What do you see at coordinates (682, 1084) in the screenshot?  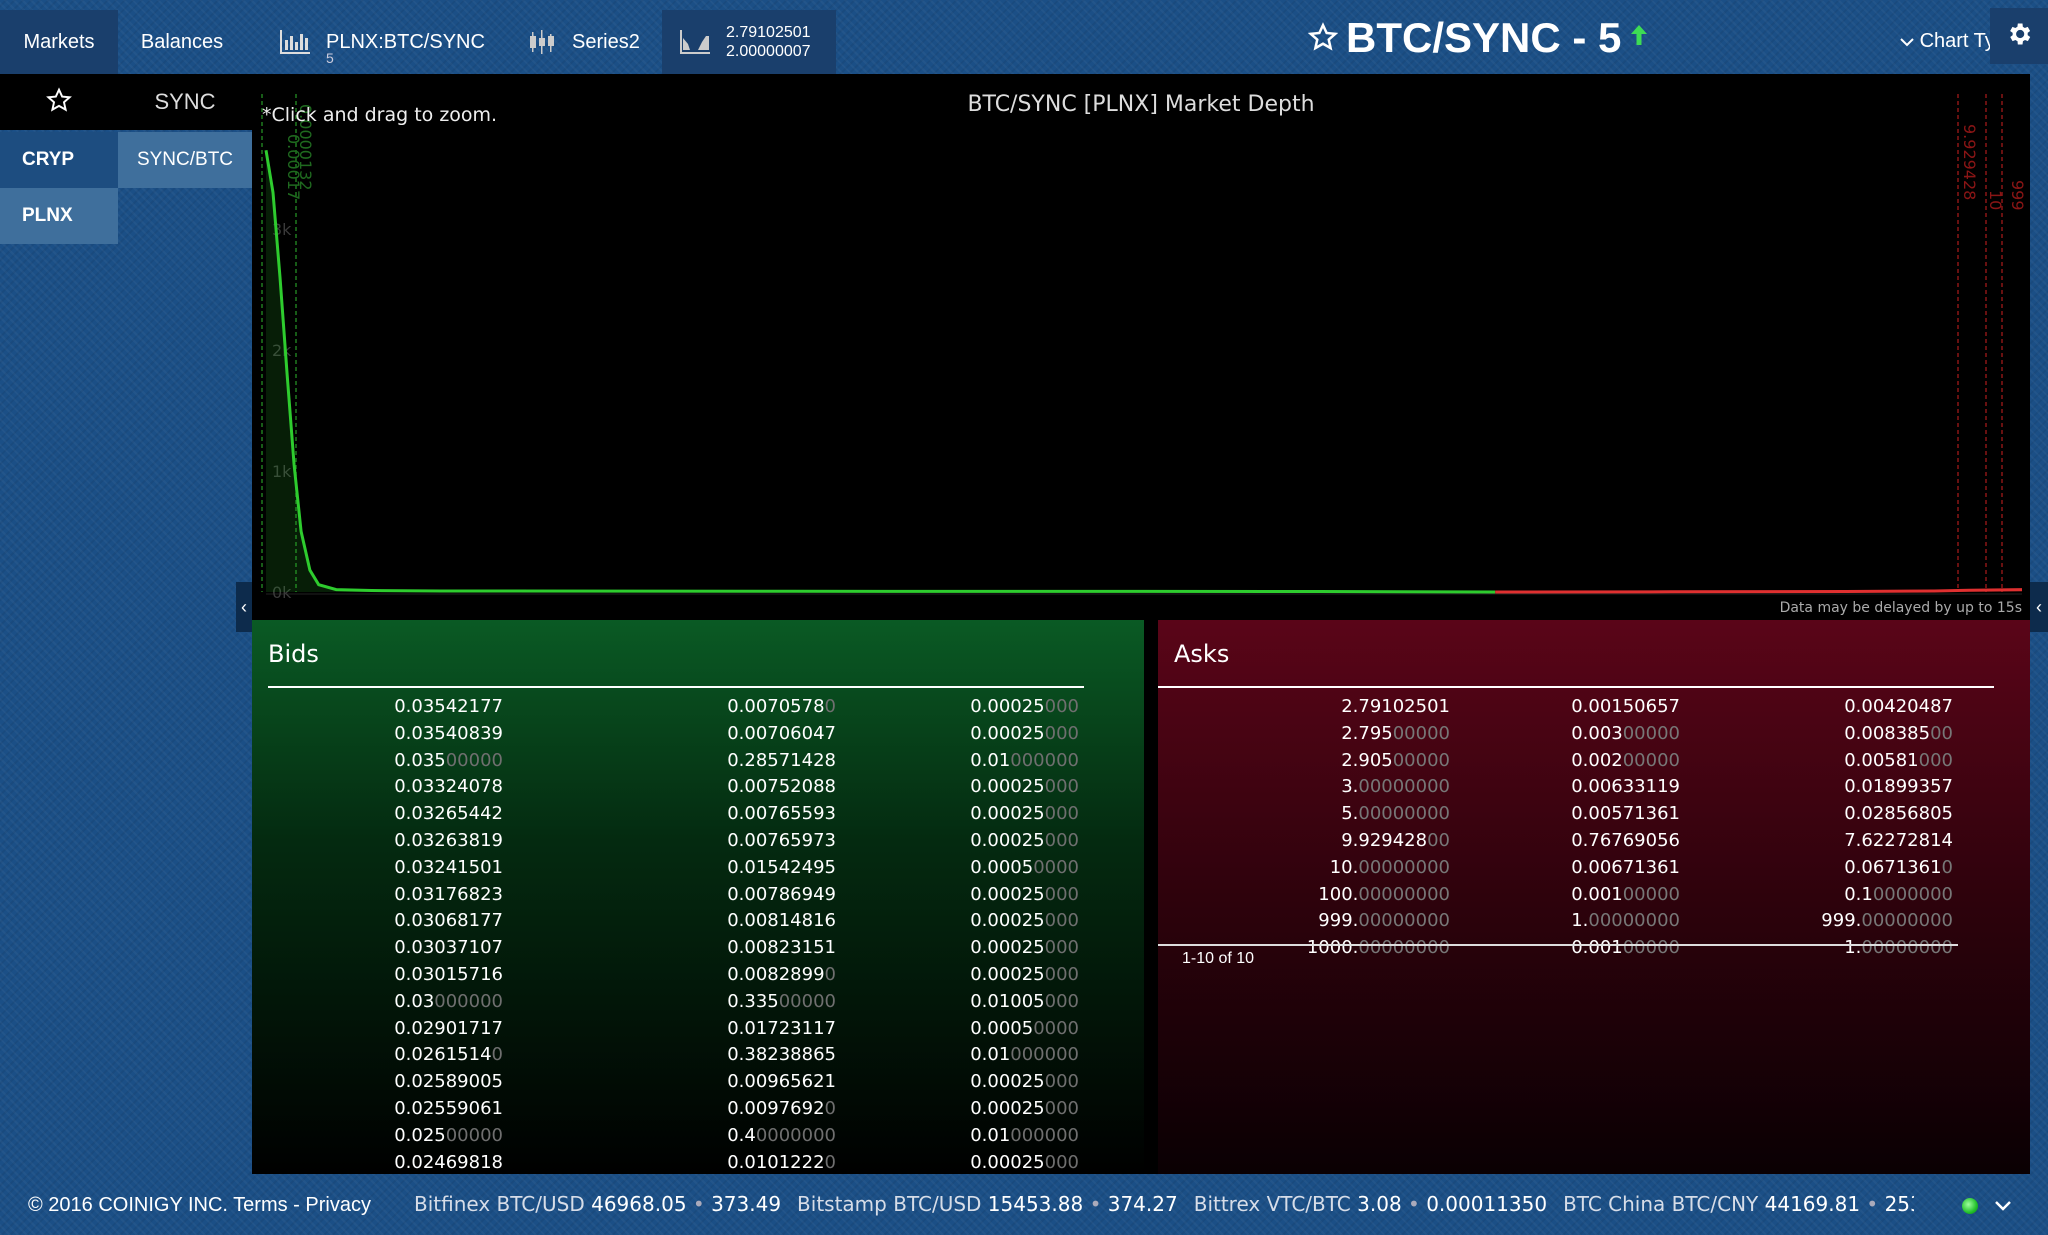 I see `bids-row: 0.02589005 0.00965621 0.00025000` at bounding box center [682, 1084].